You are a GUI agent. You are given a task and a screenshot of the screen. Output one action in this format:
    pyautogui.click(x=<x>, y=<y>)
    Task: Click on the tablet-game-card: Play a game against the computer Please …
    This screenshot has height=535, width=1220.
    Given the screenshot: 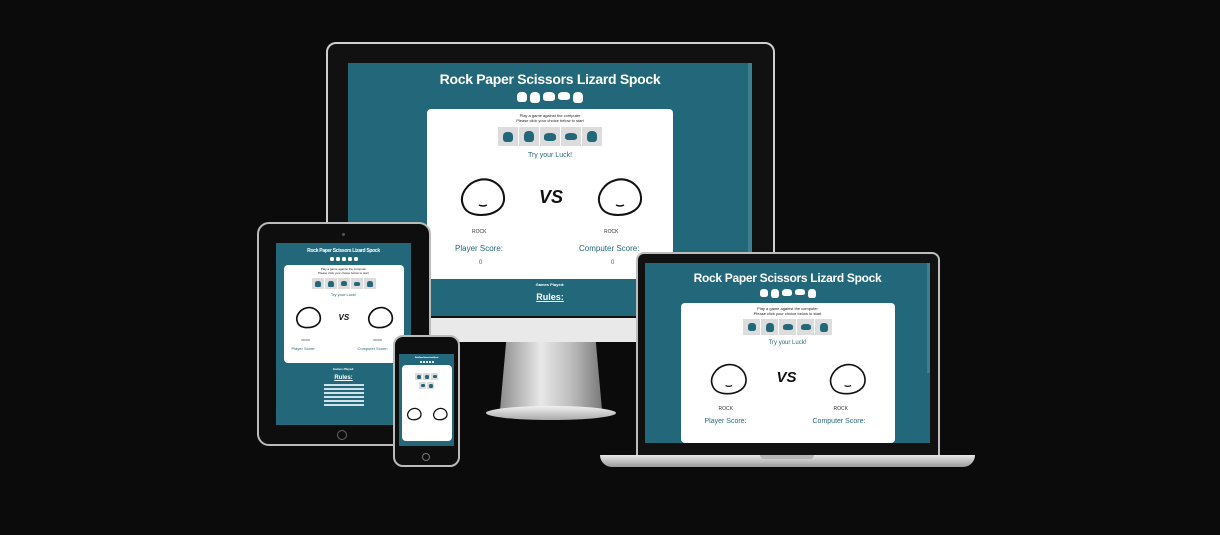 What is the action you would take?
    pyautogui.click(x=343, y=314)
    